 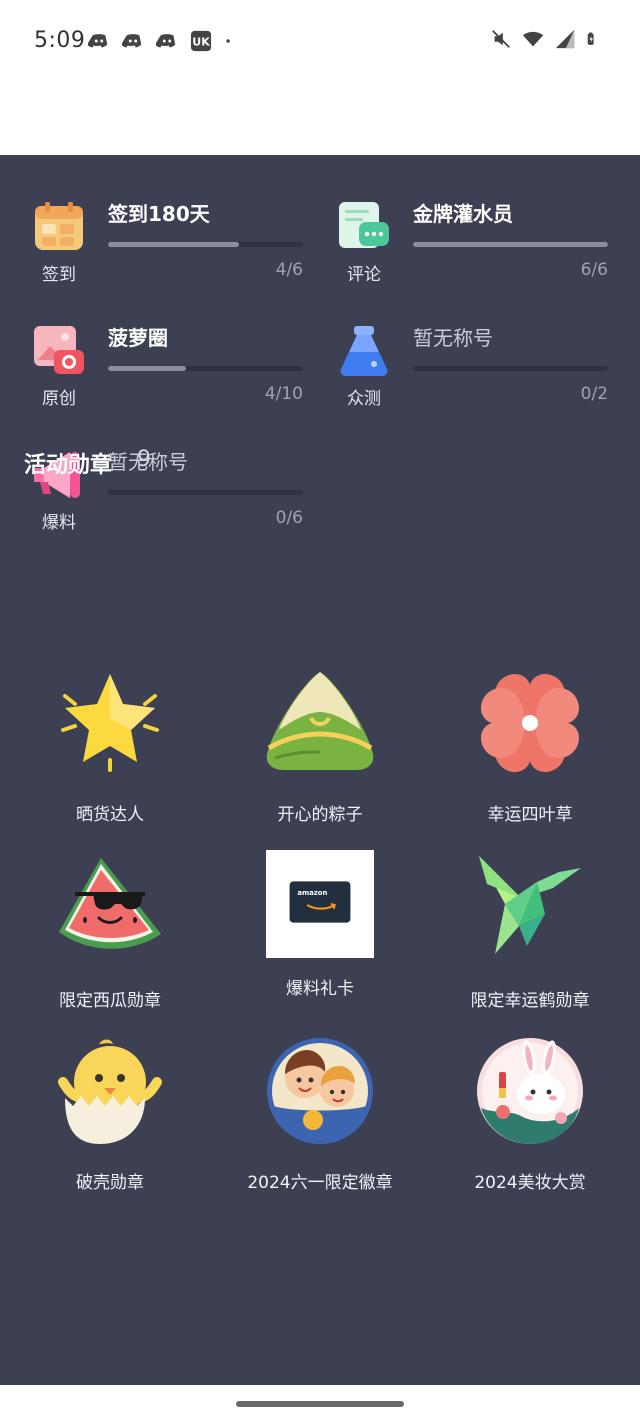 I want to click on system-icons, so click(x=545, y=39).